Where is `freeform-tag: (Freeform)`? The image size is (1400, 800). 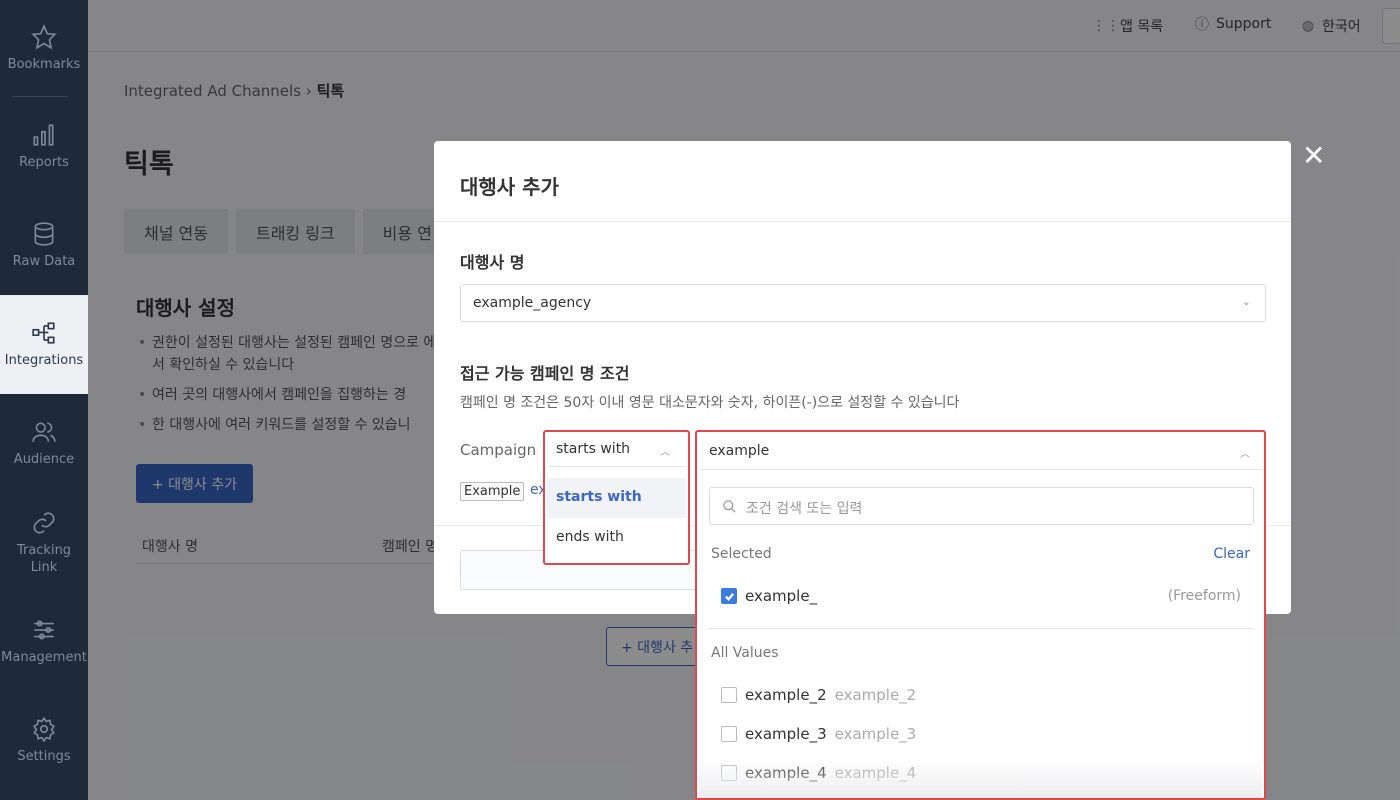
freeform-tag: (Freeform) is located at coordinates (1204, 596).